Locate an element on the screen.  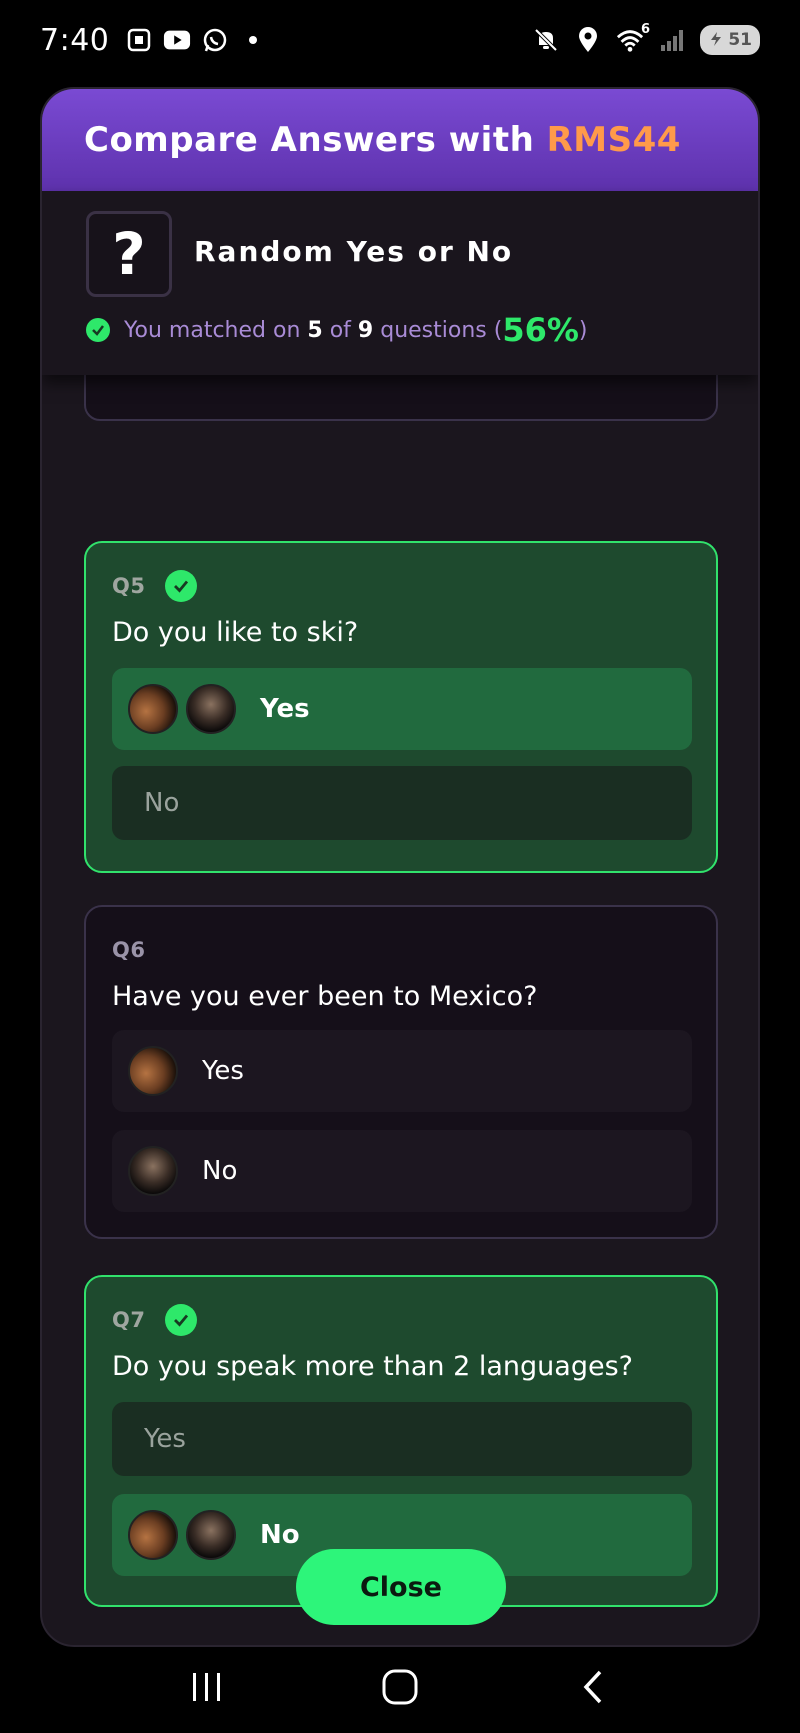
question-number: Q6 is located at coordinates (129, 950).